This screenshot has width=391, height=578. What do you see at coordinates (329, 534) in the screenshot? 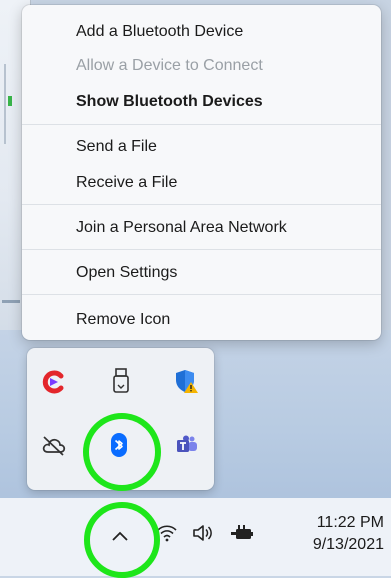
I see `taskbar-clock: 11:22 PM 9/13/2021` at bounding box center [329, 534].